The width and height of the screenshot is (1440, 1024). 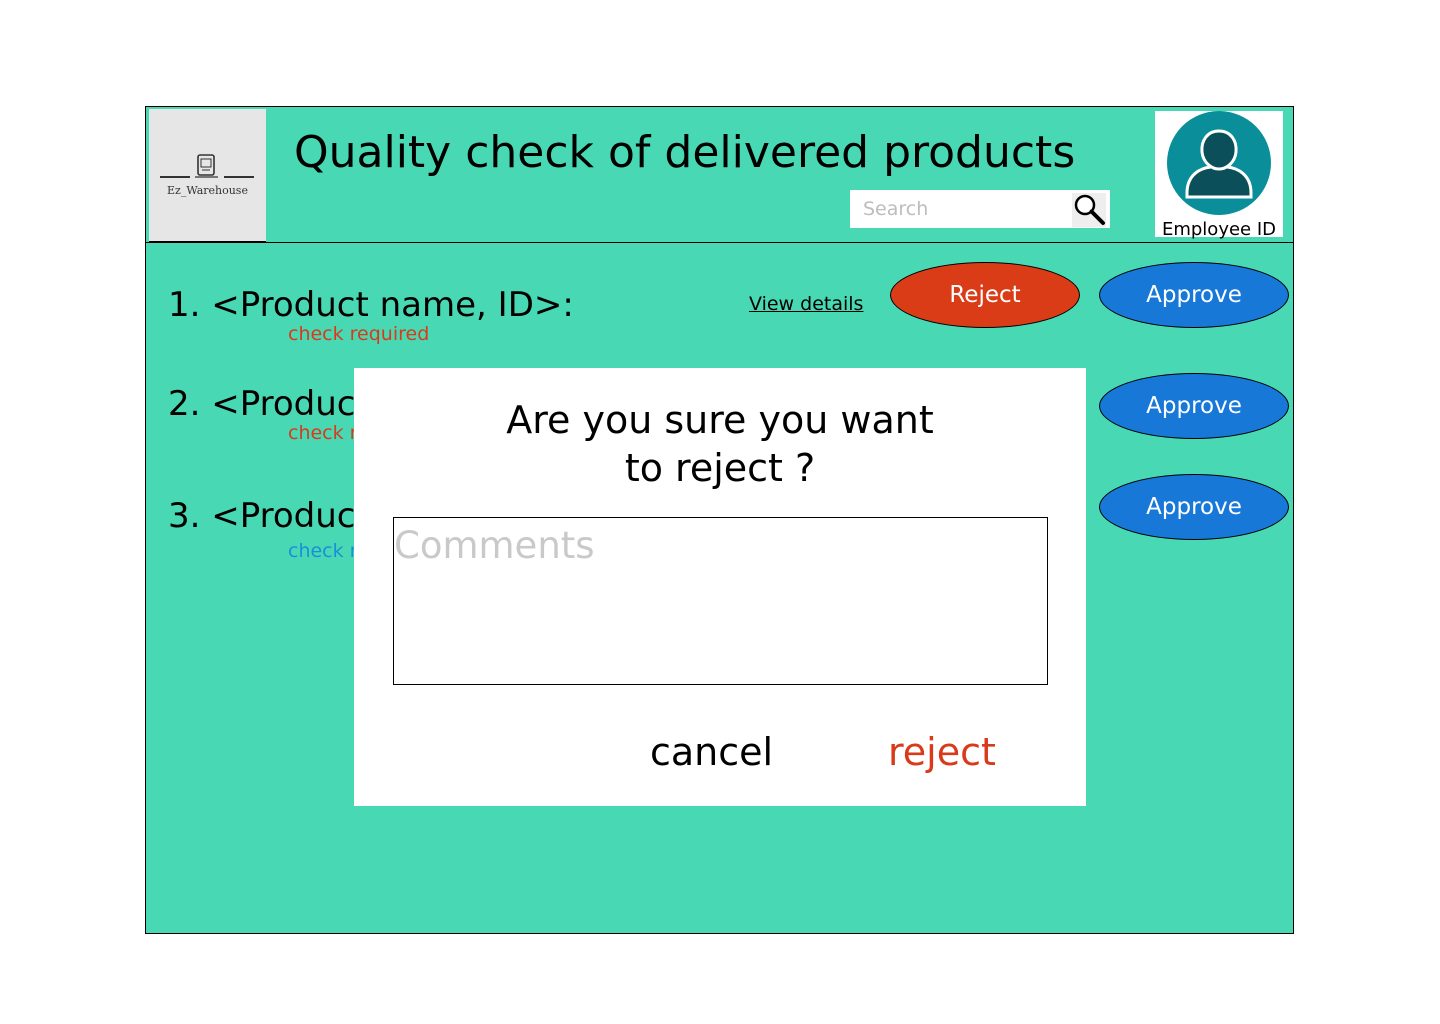 I want to click on dialog-title: Are you sure you want to reject ?, so click(x=720, y=444).